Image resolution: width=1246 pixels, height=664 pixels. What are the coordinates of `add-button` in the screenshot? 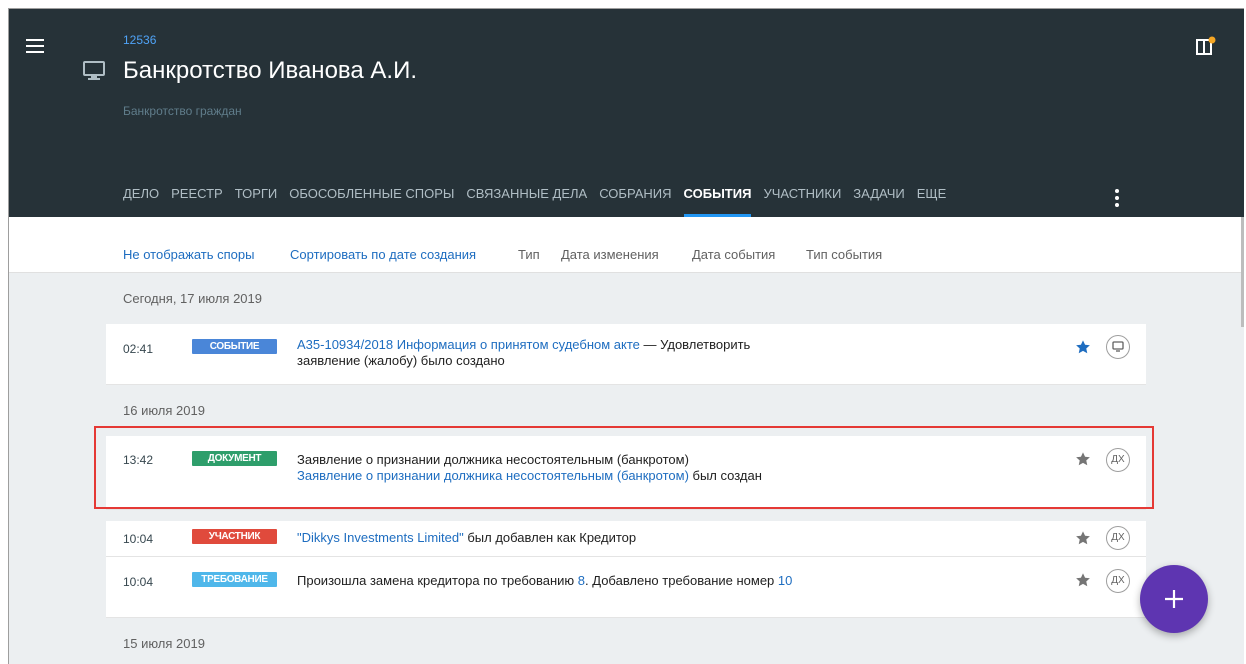 It's located at (1174, 599).